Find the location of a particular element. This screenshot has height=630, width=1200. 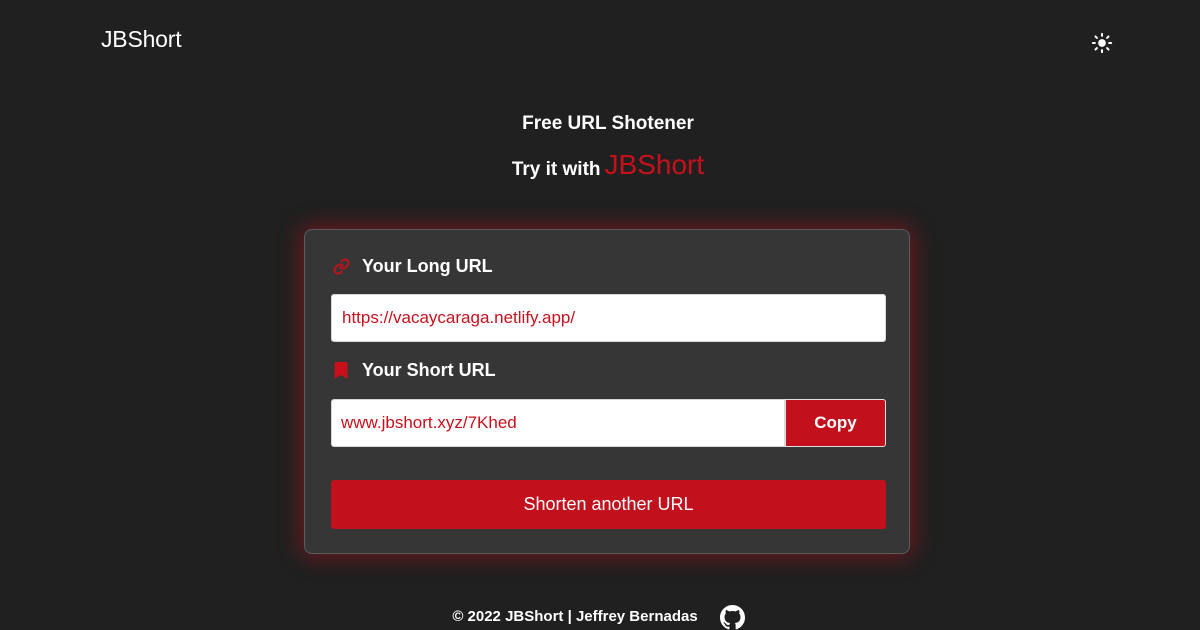

long-url-label-text: Your Long URL is located at coordinates (427, 266).